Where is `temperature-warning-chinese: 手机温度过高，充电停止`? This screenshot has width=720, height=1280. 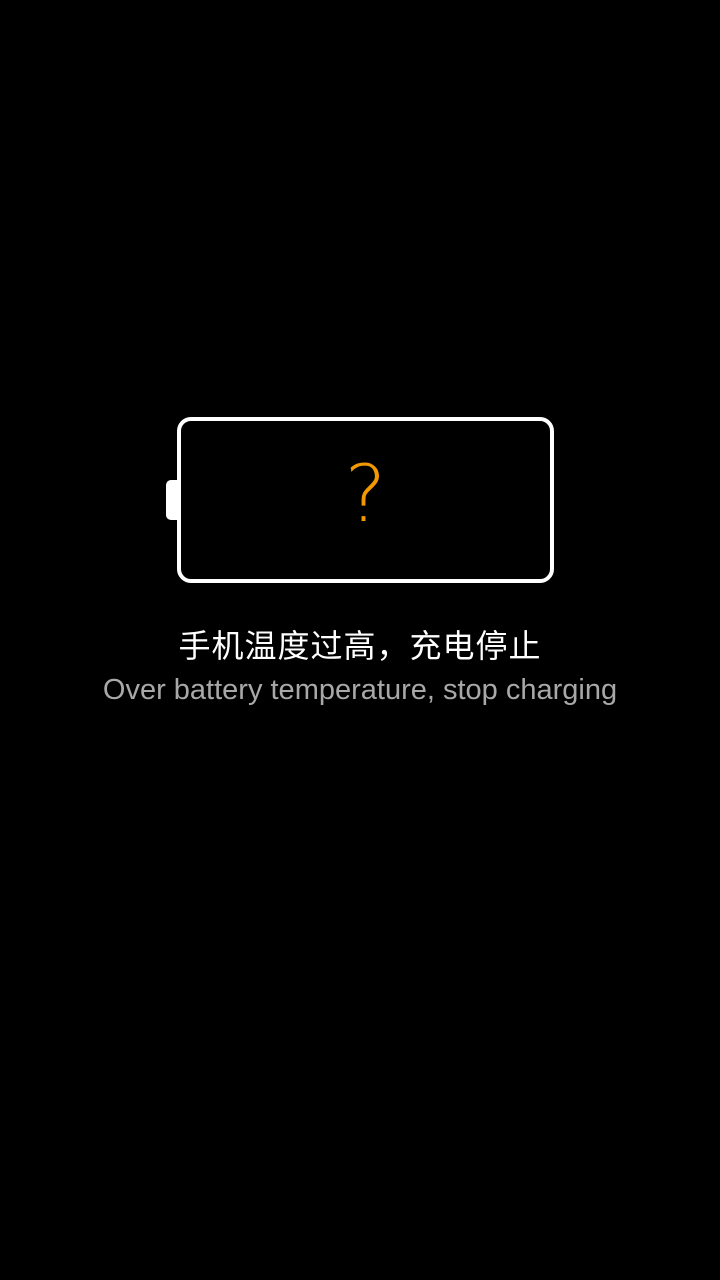
temperature-warning-chinese: 手机温度过高，充电停止 is located at coordinates (360, 646).